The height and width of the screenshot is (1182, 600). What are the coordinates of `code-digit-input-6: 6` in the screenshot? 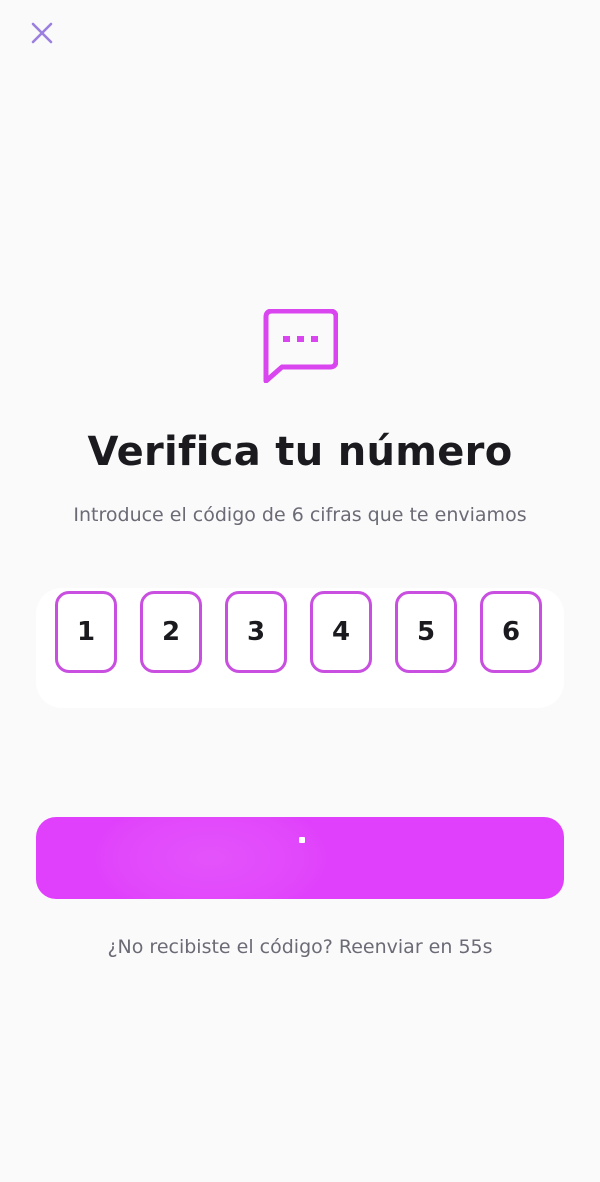 It's located at (511, 632).